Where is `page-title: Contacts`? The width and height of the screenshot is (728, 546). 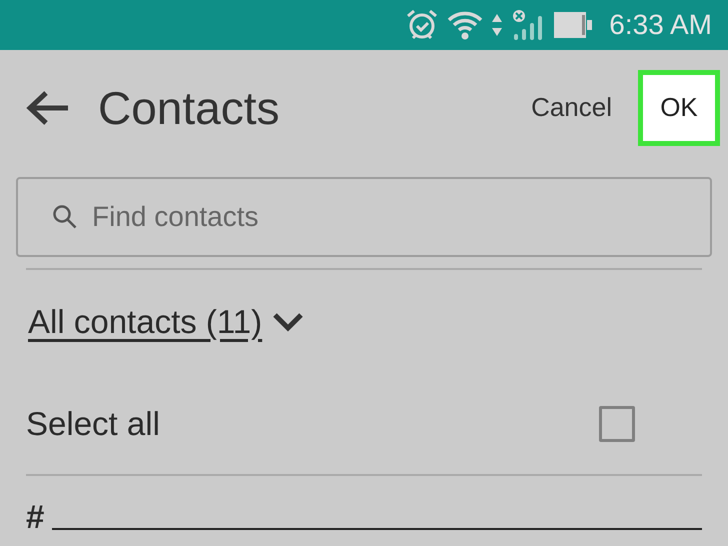
page-title: Contacts is located at coordinates (189, 107).